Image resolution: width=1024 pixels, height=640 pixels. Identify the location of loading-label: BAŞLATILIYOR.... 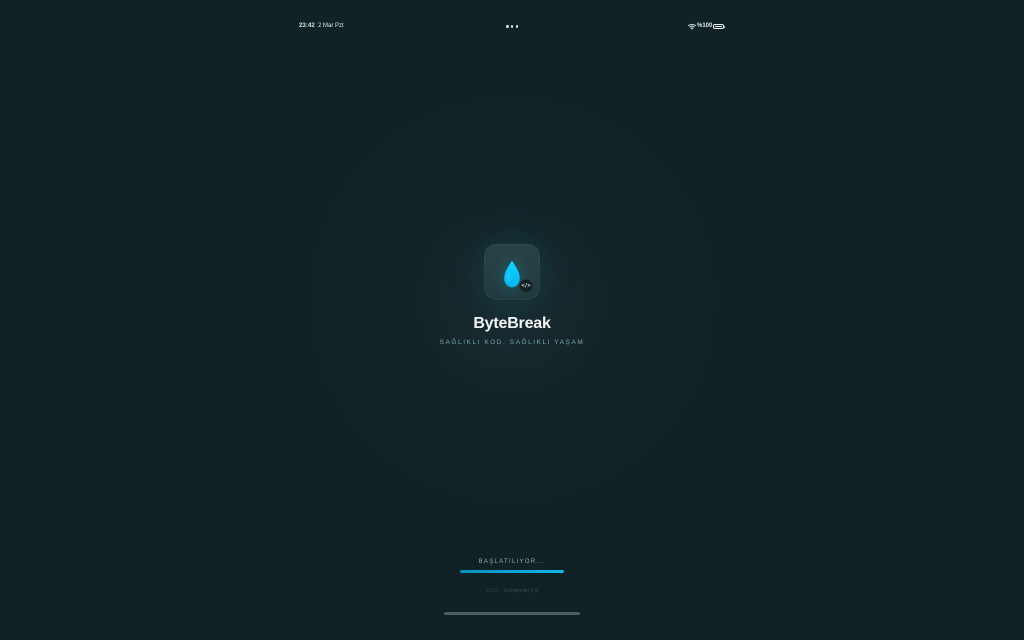
(512, 562).